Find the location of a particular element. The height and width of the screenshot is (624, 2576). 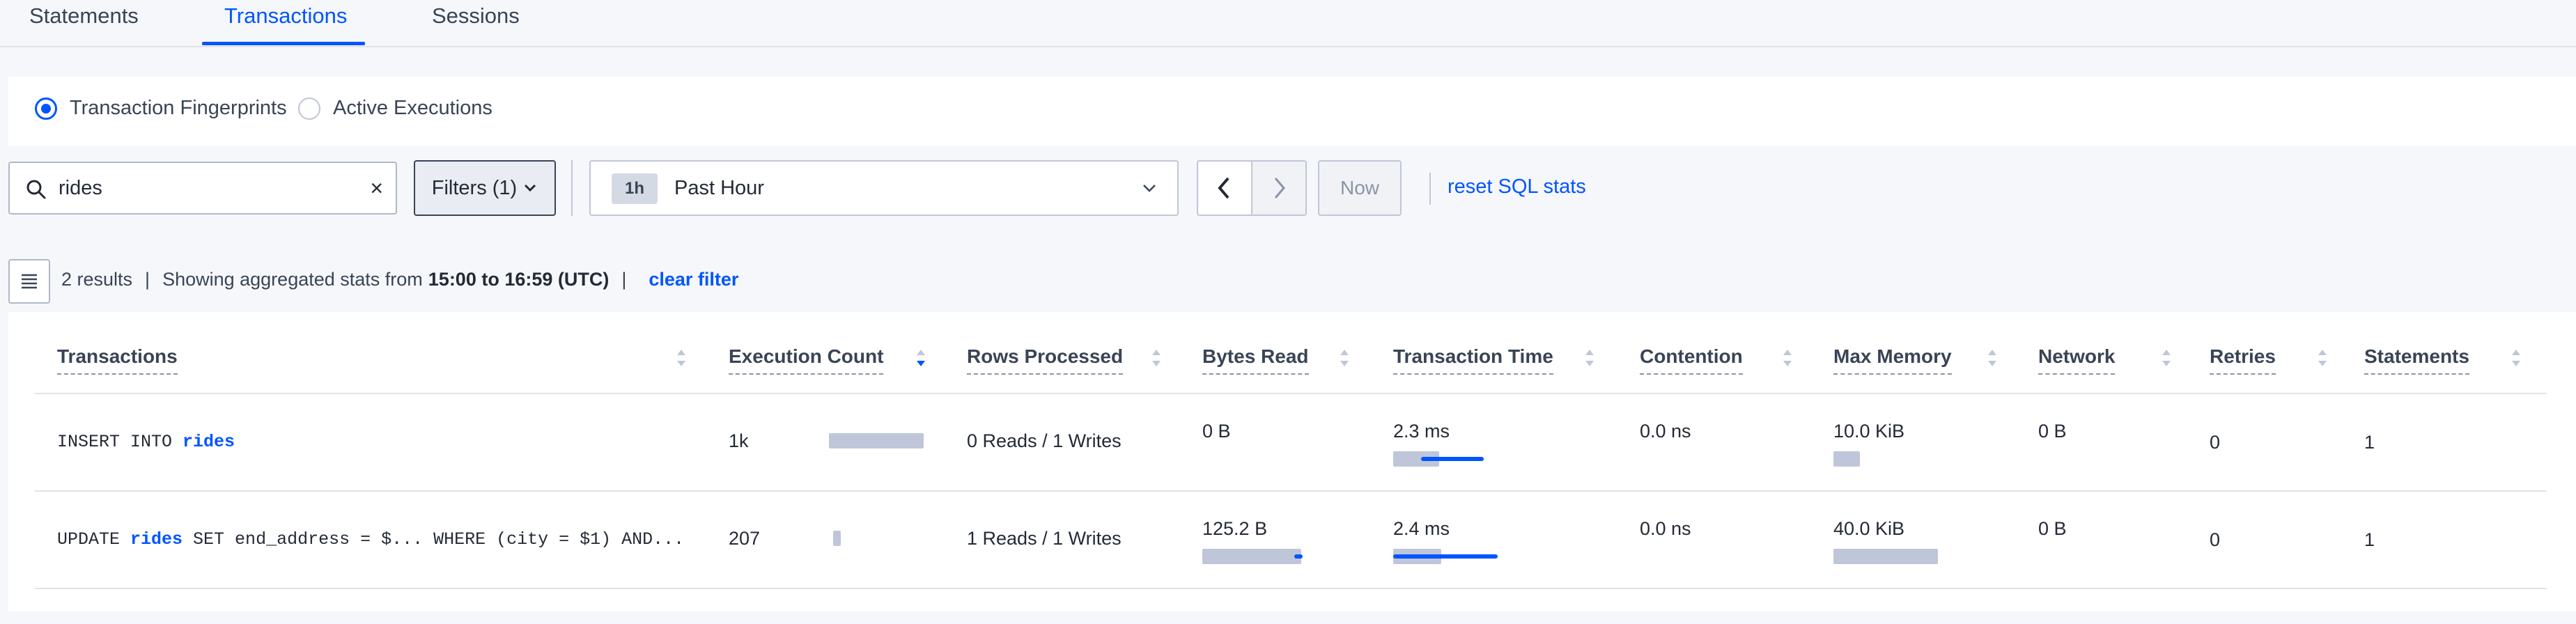

column-header-network: Network is located at coordinates (2077, 360).